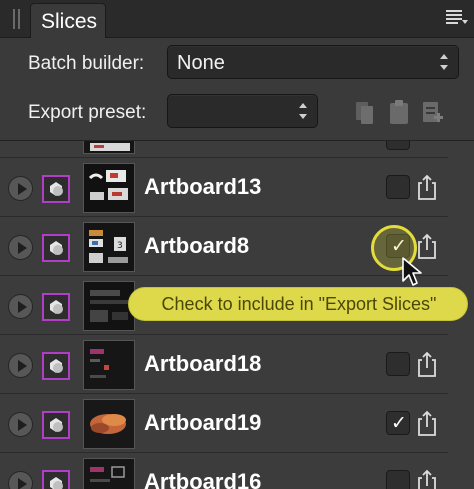  Describe the element at coordinates (242, 111) in the screenshot. I see `export-preset-select` at that location.